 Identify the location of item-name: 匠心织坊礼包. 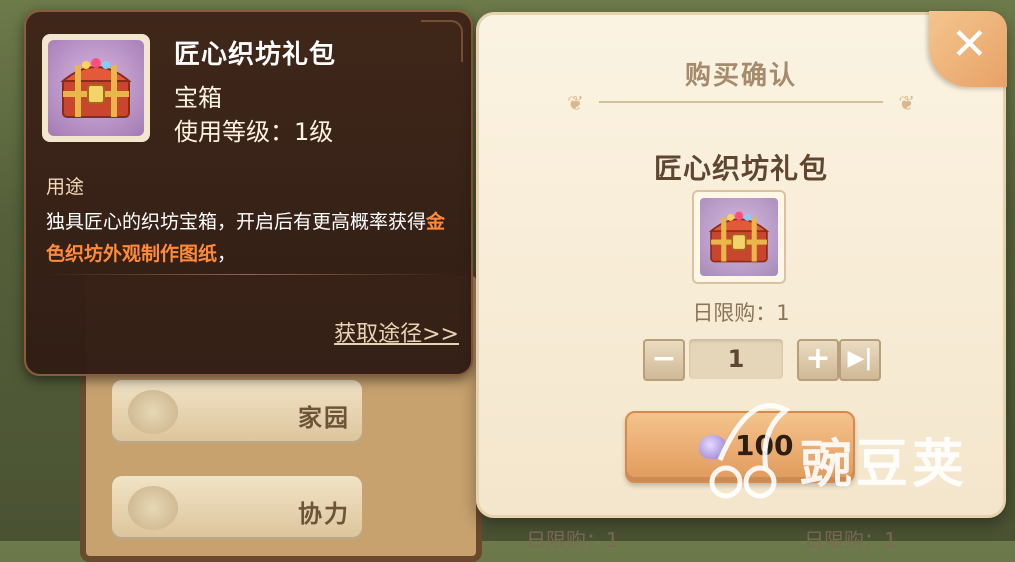
(255, 55).